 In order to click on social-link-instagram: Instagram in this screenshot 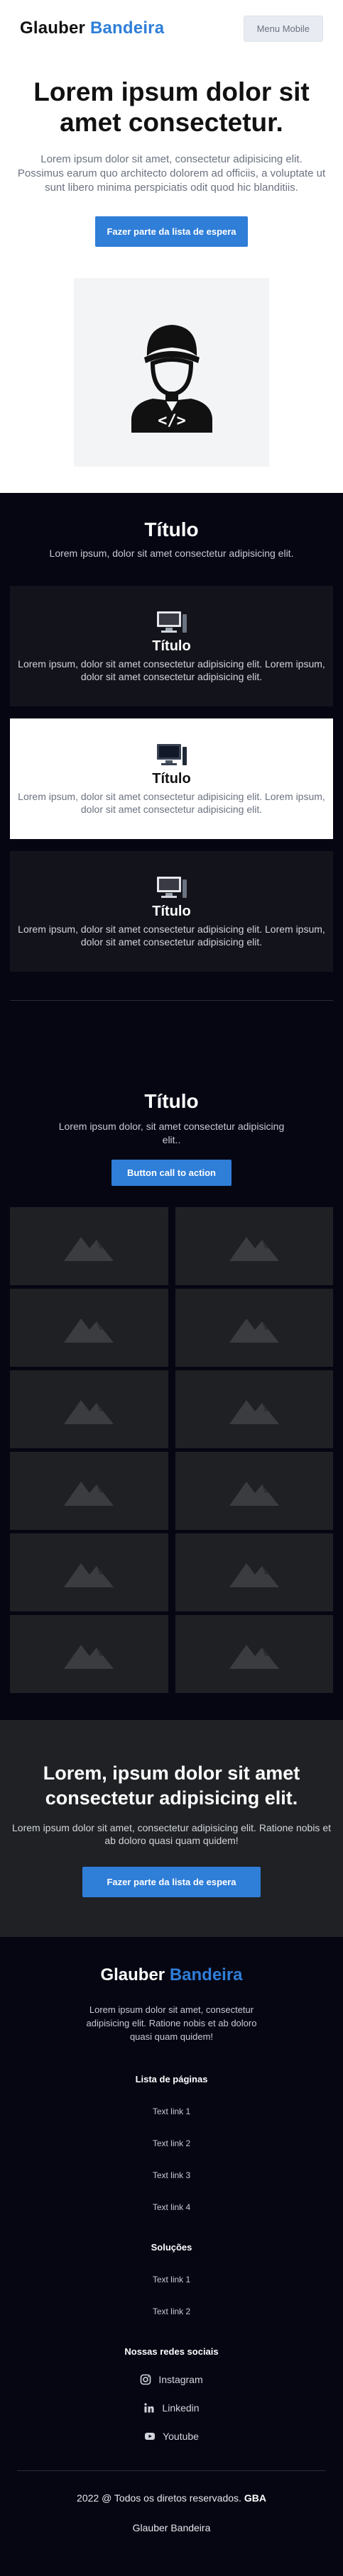, I will do `click(171, 2379)`.